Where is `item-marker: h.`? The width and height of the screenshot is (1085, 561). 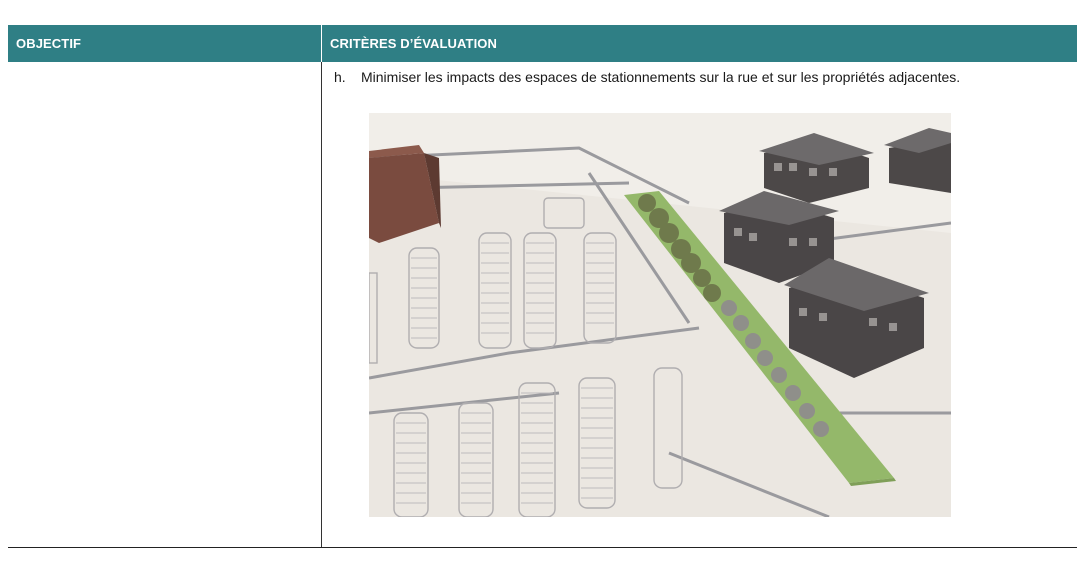
item-marker: h. is located at coordinates (340, 77).